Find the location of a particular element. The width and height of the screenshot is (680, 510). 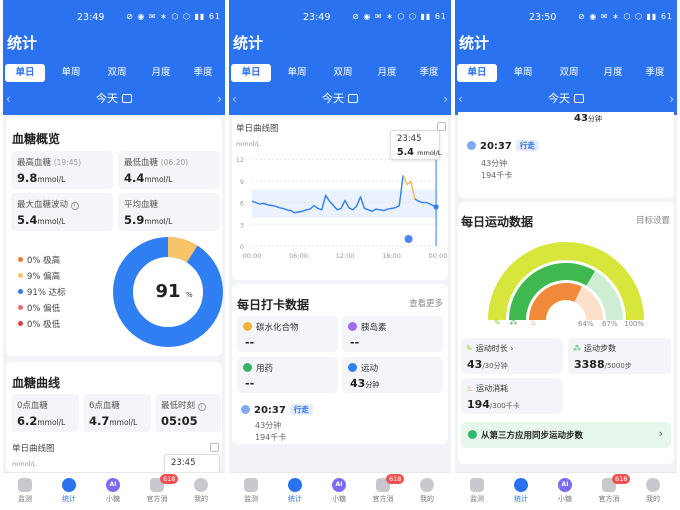

view-more-link: 查看更多 is located at coordinates (426, 303).